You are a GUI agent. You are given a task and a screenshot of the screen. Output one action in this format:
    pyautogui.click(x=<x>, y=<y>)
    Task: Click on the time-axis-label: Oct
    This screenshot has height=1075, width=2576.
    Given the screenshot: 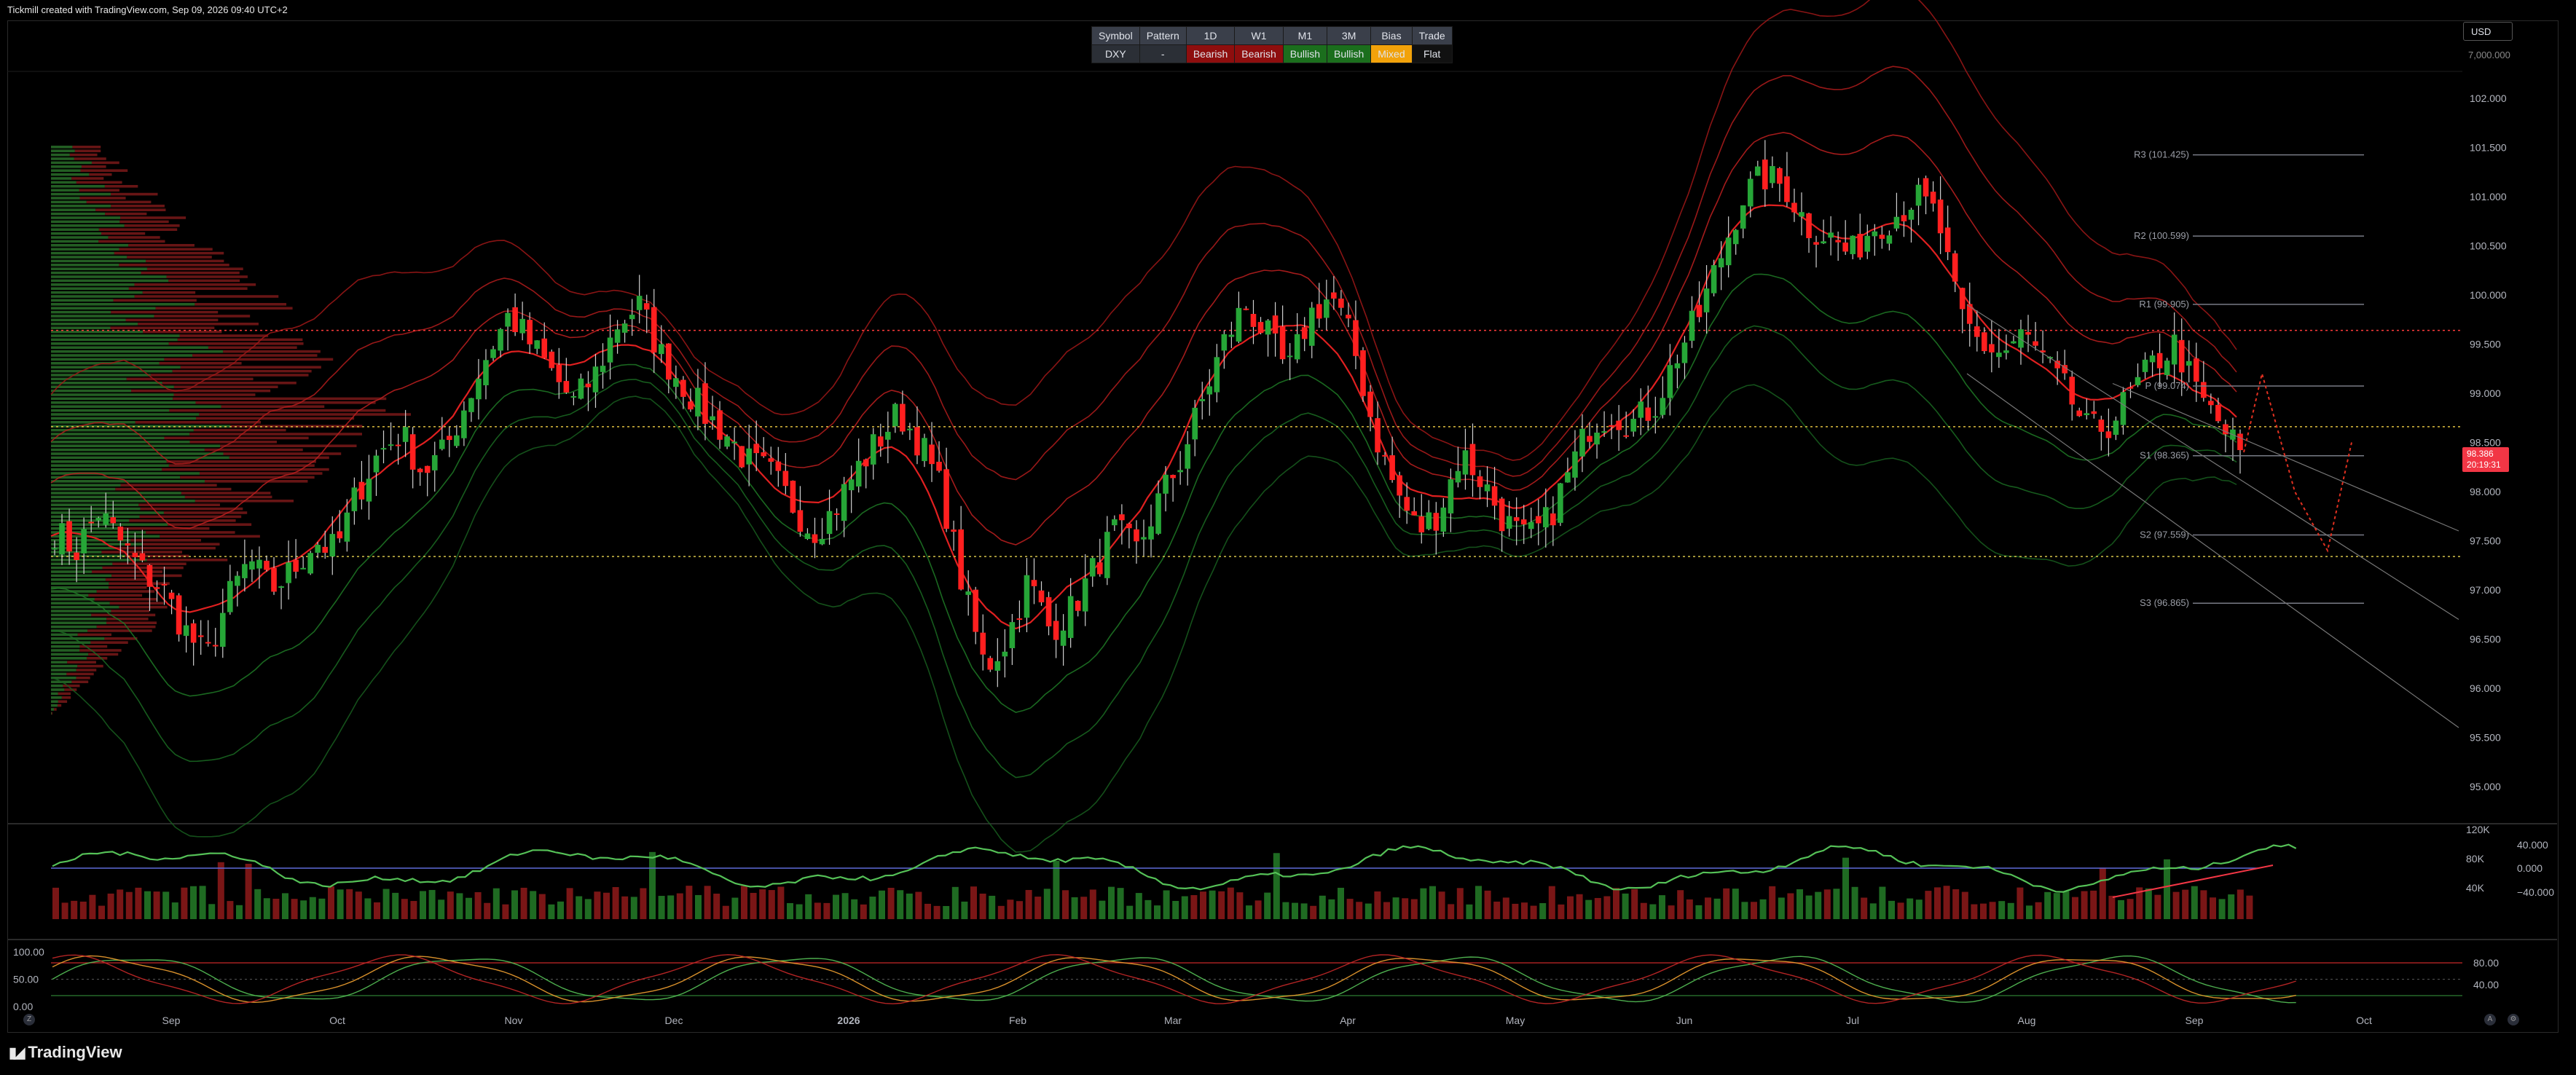 What is the action you would take?
    pyautogui.click(x=2364, y=1020)
    